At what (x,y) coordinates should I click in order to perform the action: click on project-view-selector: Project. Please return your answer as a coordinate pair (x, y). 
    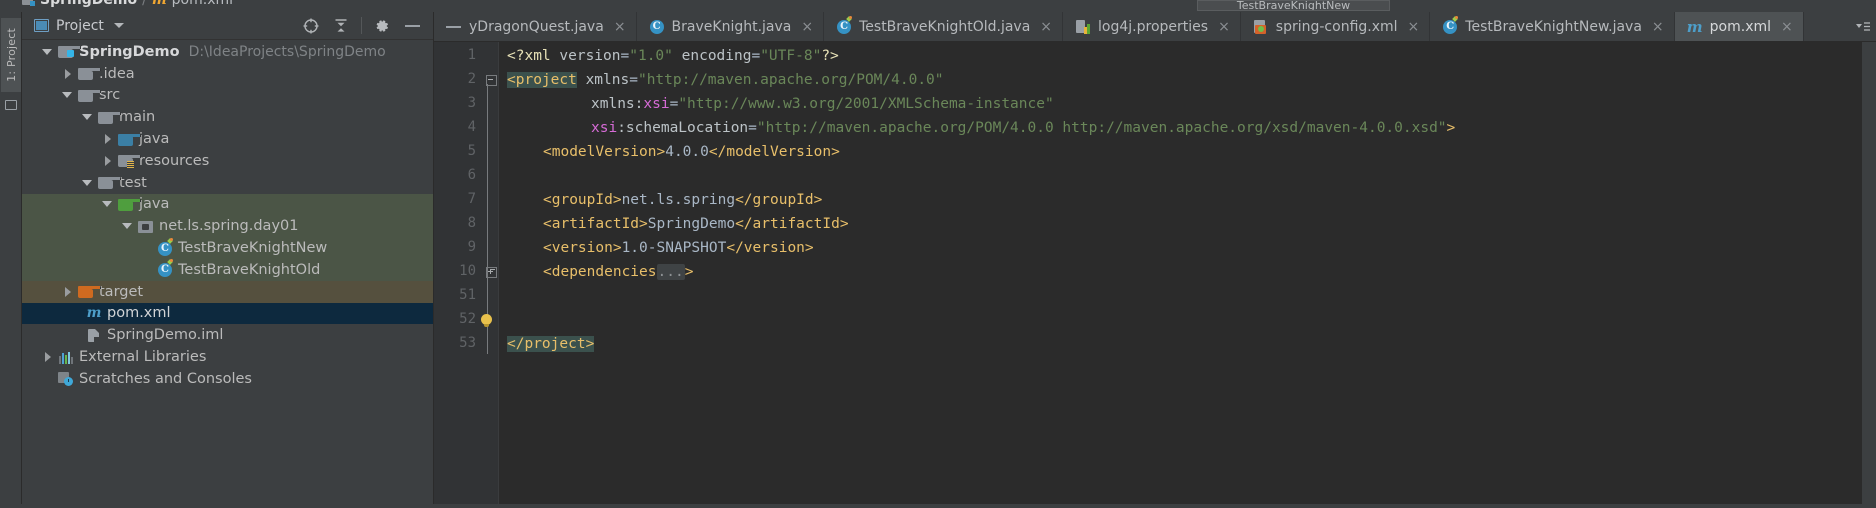
    Looking at the image, I should click on (73, 26).